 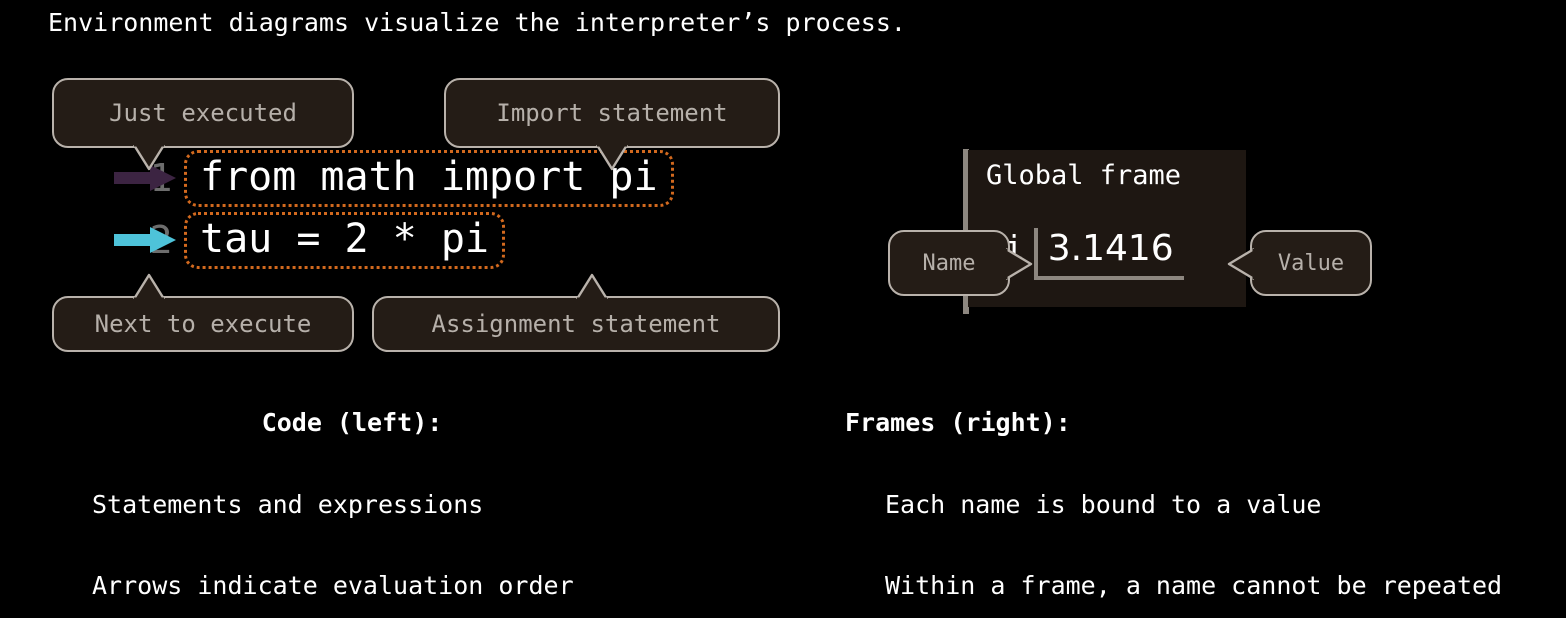 What do you see at coordinates (203, 113) in the screenshot?
I see `callout-label: Just executed` at bounding box center [203, 113].